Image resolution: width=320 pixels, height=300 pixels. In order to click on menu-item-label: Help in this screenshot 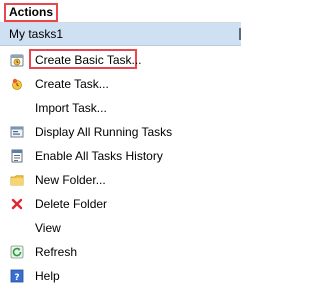, I will do `click(47, 276)`.